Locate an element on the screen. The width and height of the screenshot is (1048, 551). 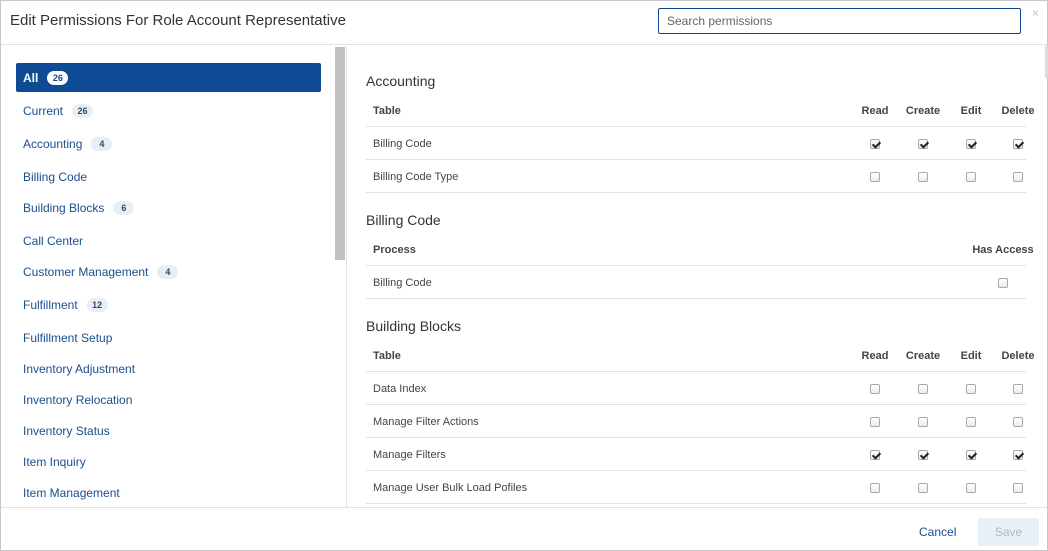
sidebar-item-label: Customer Management is located at coordinates (86, 271).